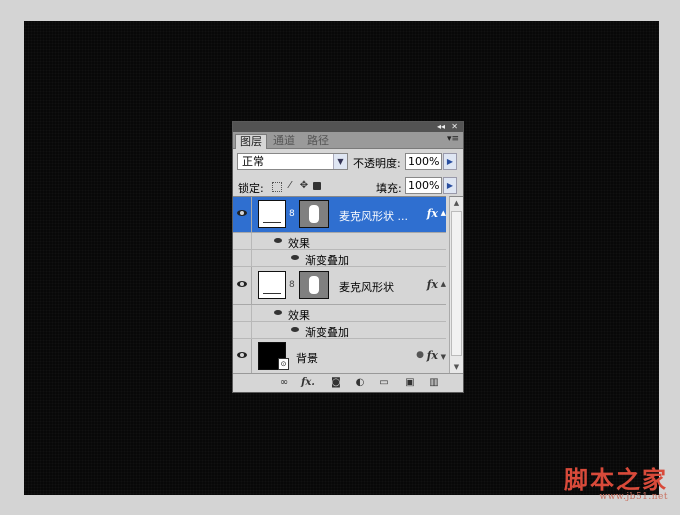  I want to click on collapse-icon: ◂◂, so click(441, 127).